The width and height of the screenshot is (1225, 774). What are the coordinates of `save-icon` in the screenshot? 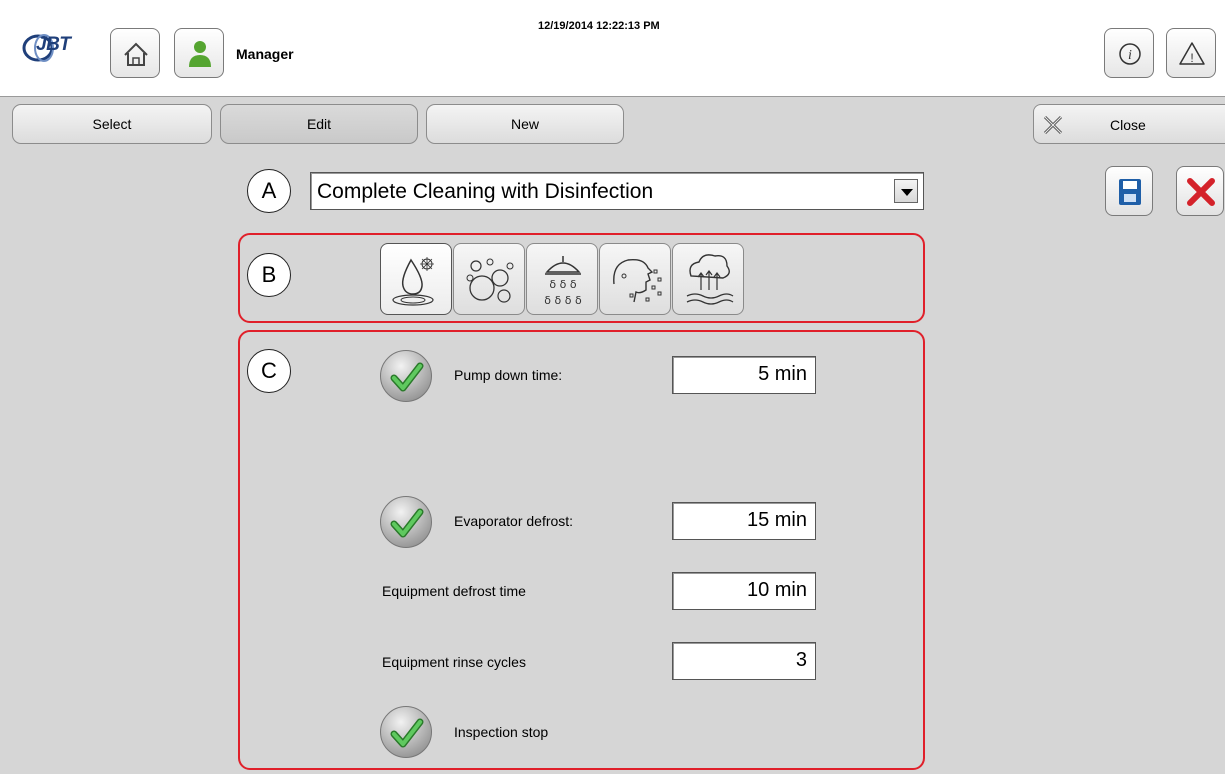 It's located at (1130, 192).